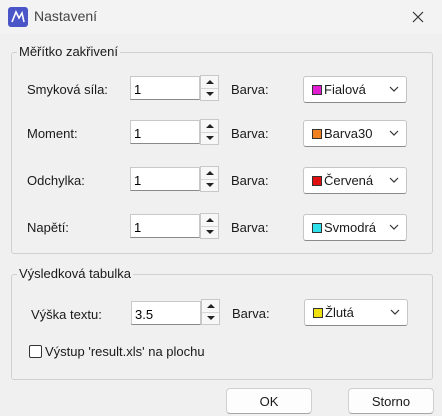  Describe the element at coordinates (269, 401) in the screenshot. I see `ok-button: OK` at that location.